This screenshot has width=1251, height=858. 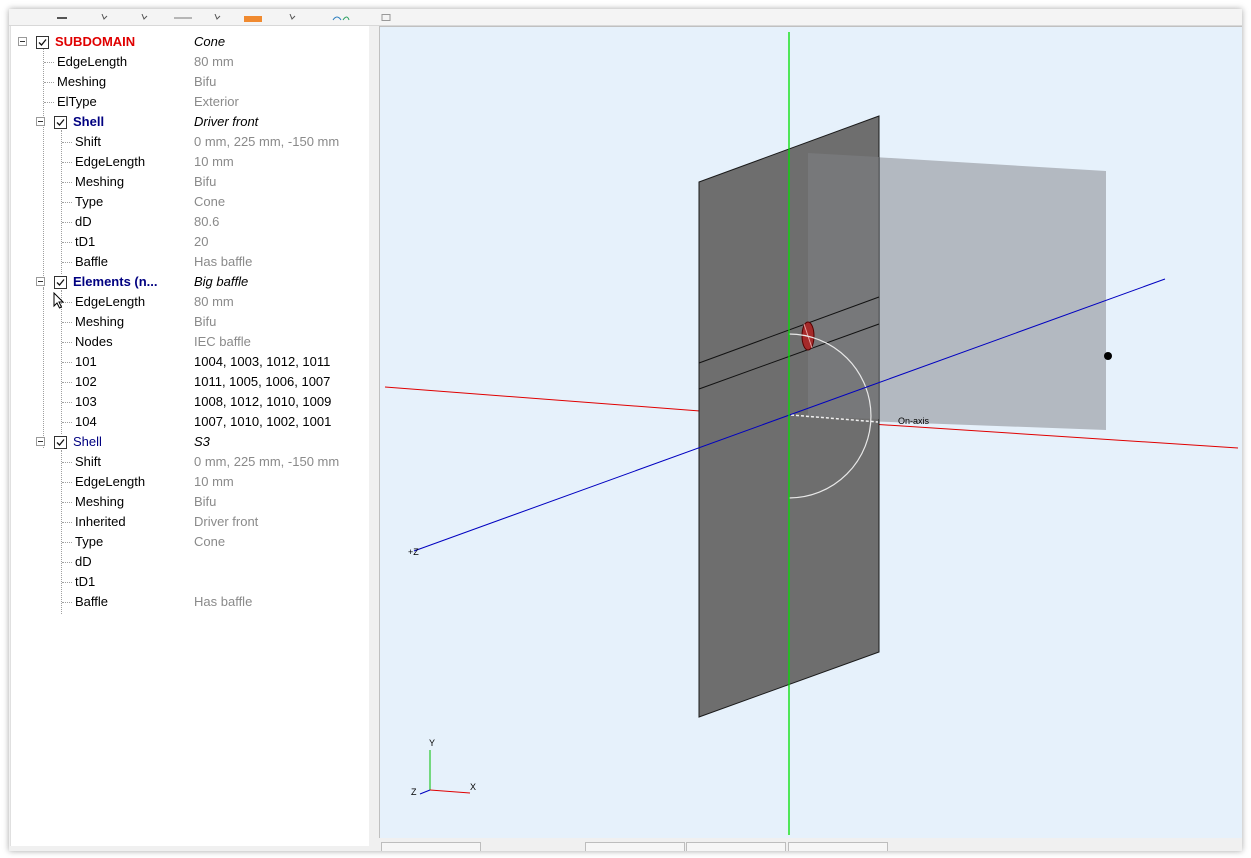 What do you see at coordinates (210, 41) in the screenshot?
I see `subdomain-value: Cone` at bounding box center [210, 41].